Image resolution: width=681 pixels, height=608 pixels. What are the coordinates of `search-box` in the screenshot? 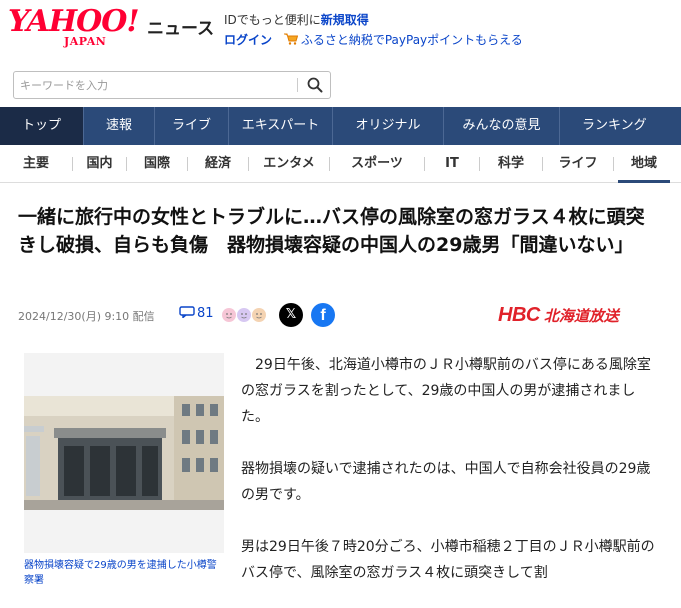 It's located at (172, 85).